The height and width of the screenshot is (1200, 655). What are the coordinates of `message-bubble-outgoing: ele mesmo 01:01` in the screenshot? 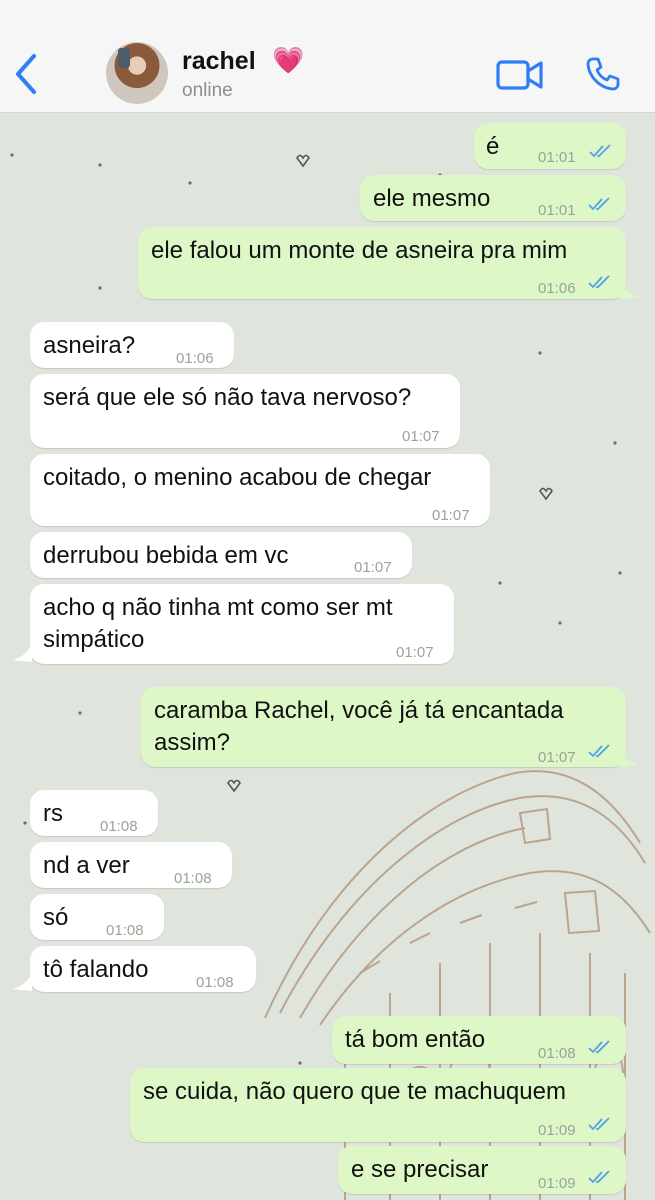 It's located at (493, 198).